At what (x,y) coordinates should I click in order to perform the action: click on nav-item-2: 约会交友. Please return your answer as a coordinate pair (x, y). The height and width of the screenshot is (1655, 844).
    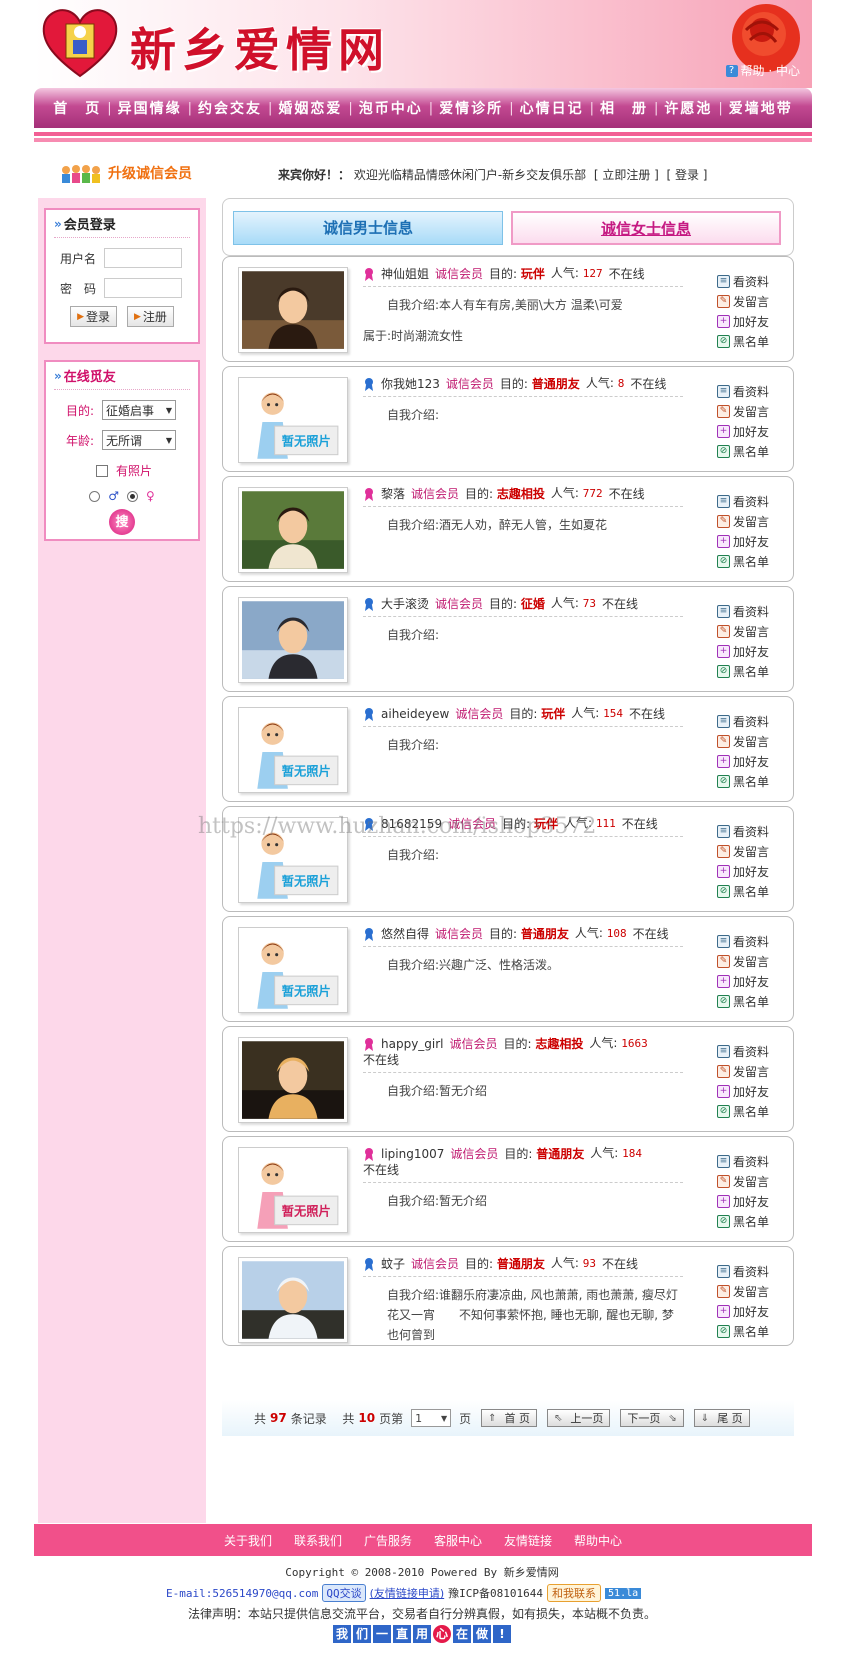
    Looking at the image, I should click on (230, 108).